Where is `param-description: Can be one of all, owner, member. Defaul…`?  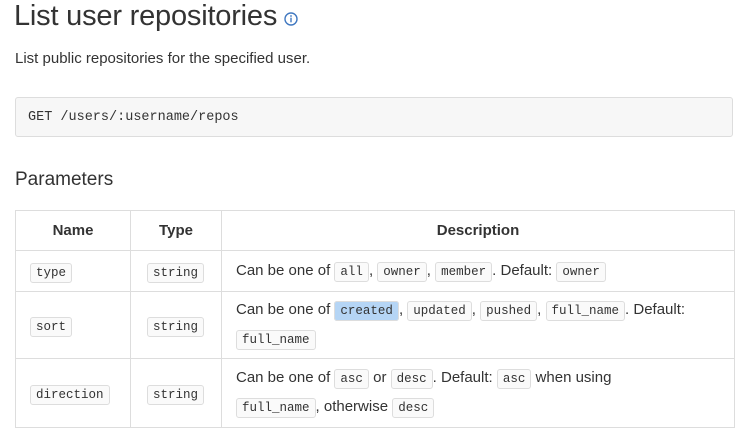
param-description: Can be one of all, owner, member. Defaul… is located at coordinates (478, 271).